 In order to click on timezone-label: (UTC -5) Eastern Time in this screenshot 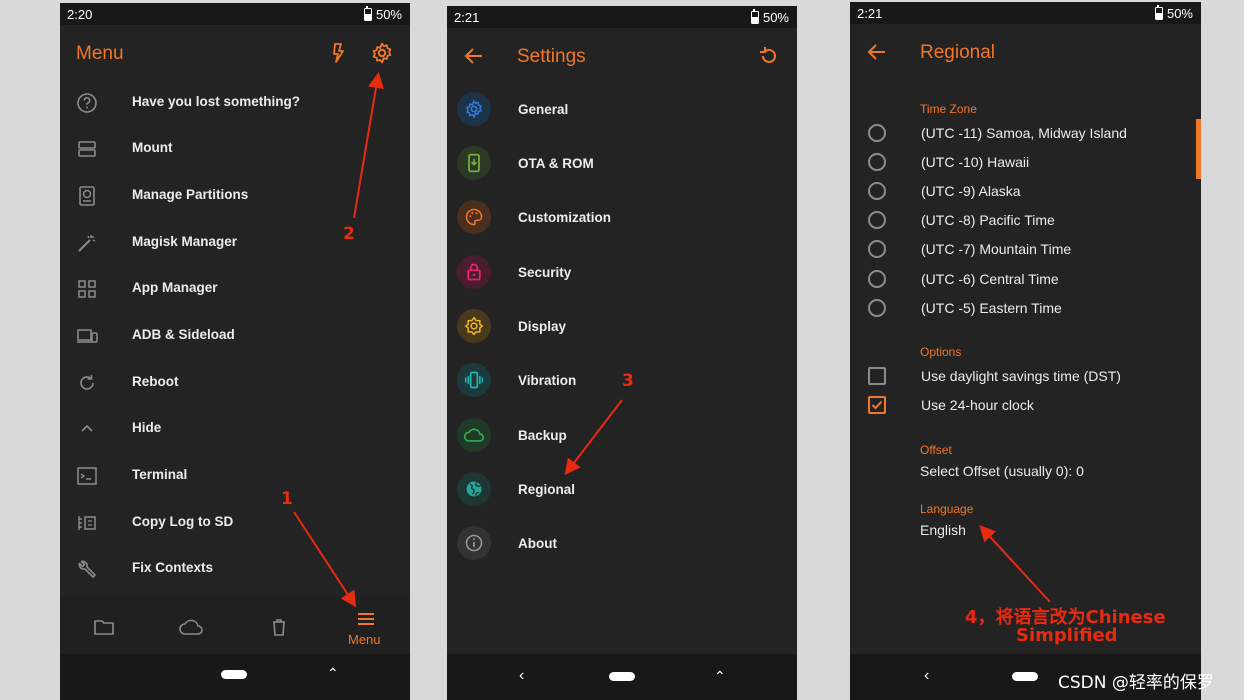, I will do `click(991, 308)`.